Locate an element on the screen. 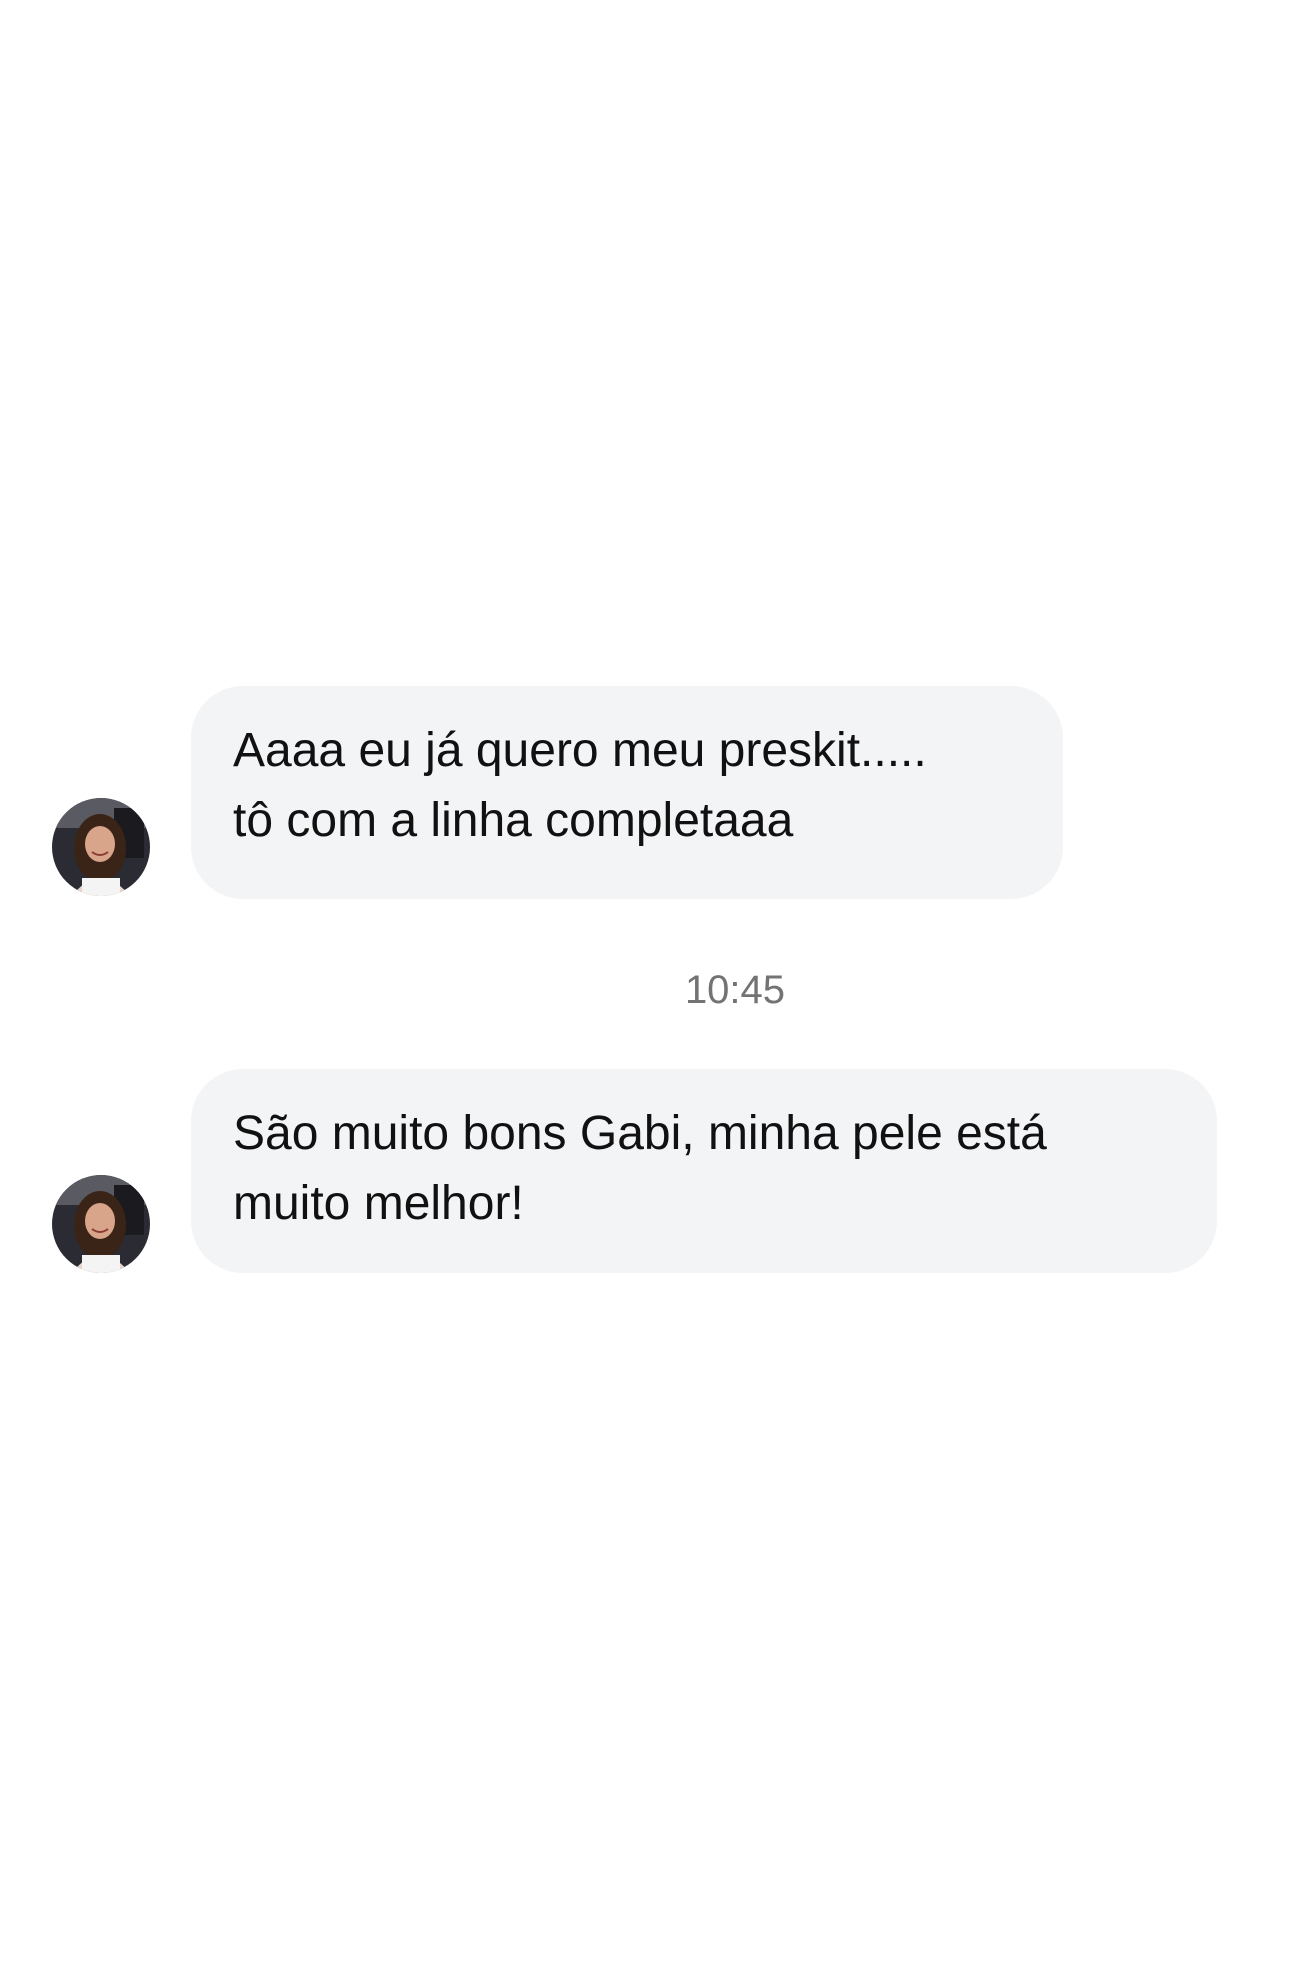  message-timestamp: 10:45 is located at coordinates (735, 990).